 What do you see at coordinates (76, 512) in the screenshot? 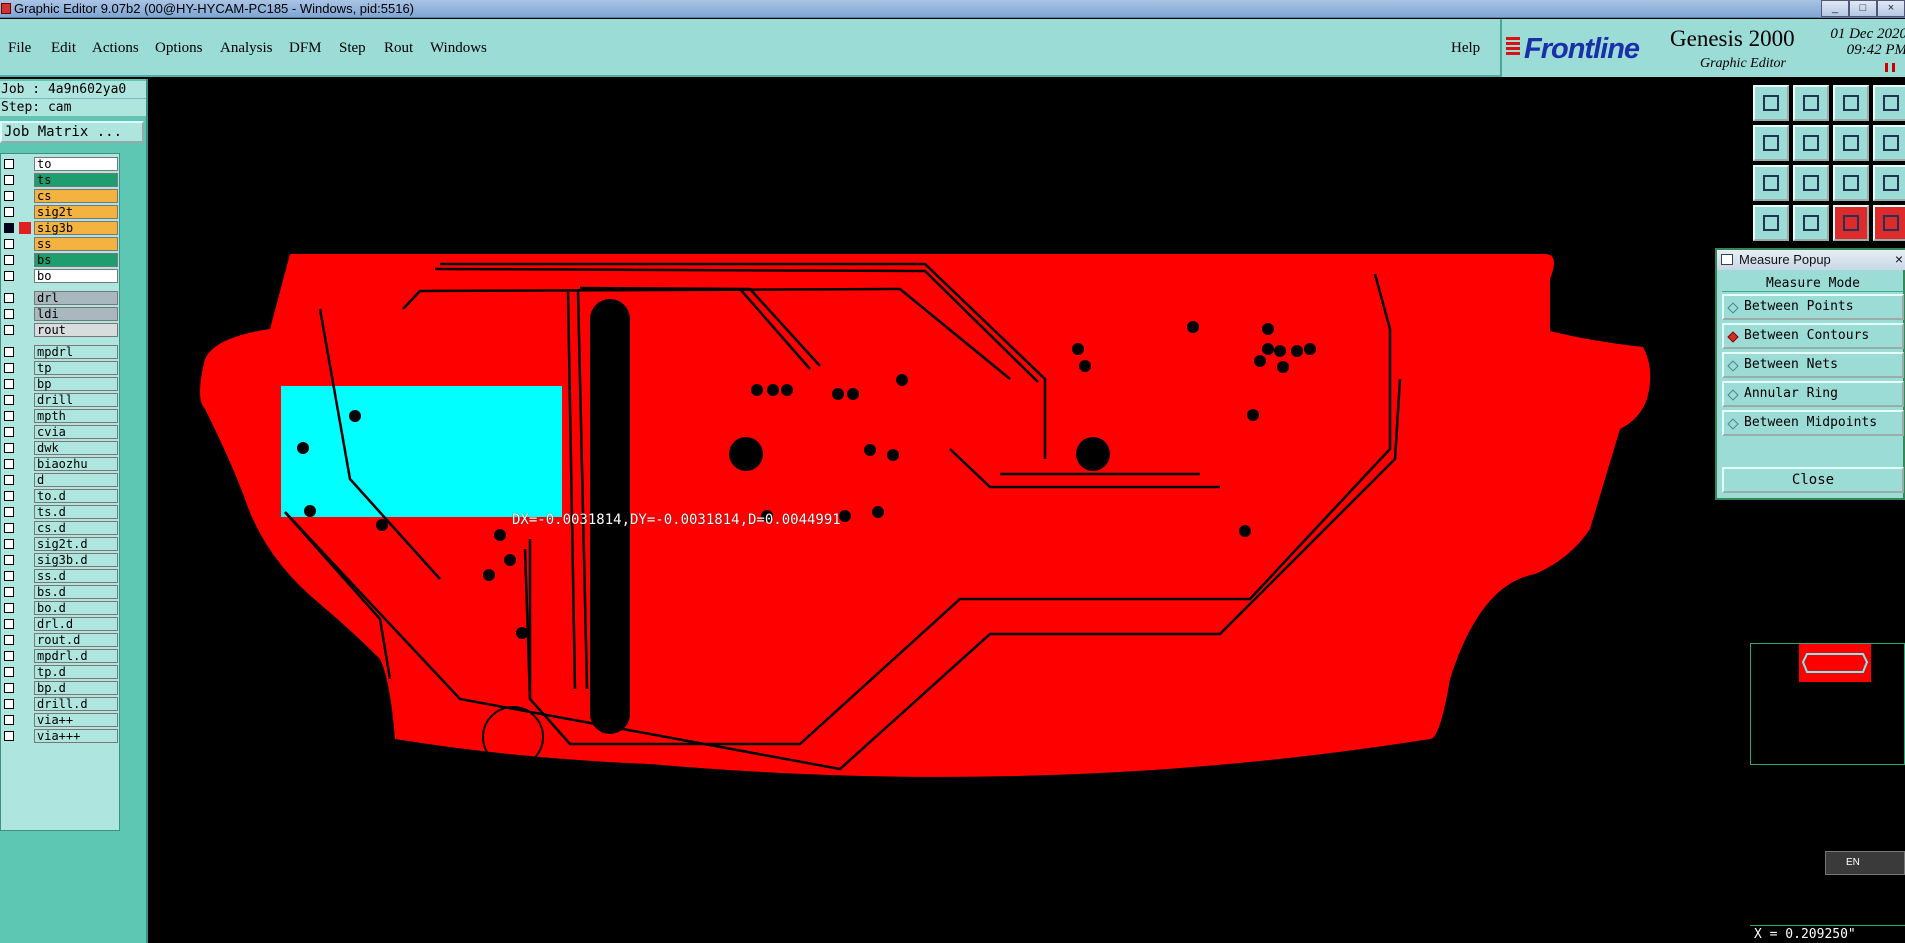
I see `layer-name: ts.d` at bounding box center [76, 512].